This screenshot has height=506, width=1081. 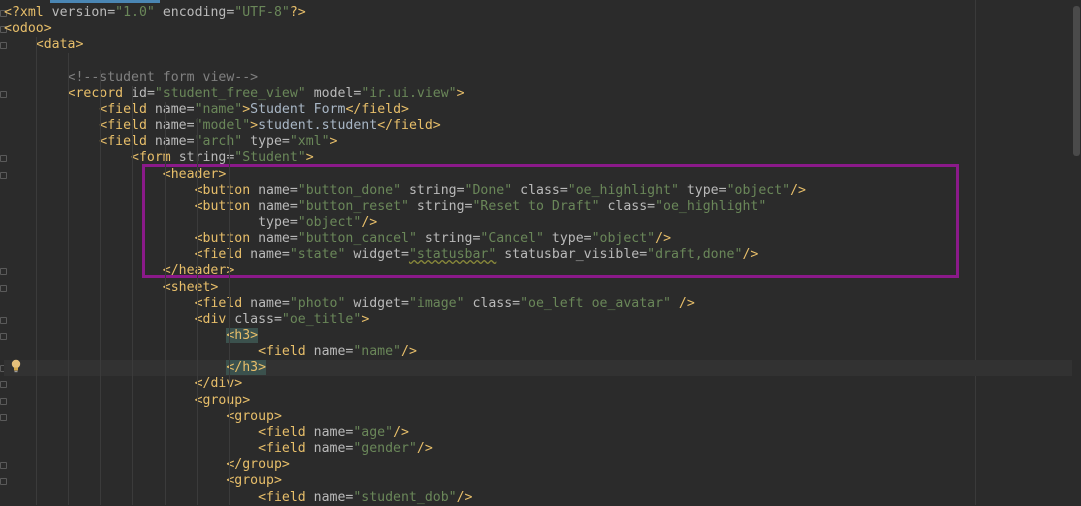 I want to click on code-token: </div>, so click(x=218, y=384).